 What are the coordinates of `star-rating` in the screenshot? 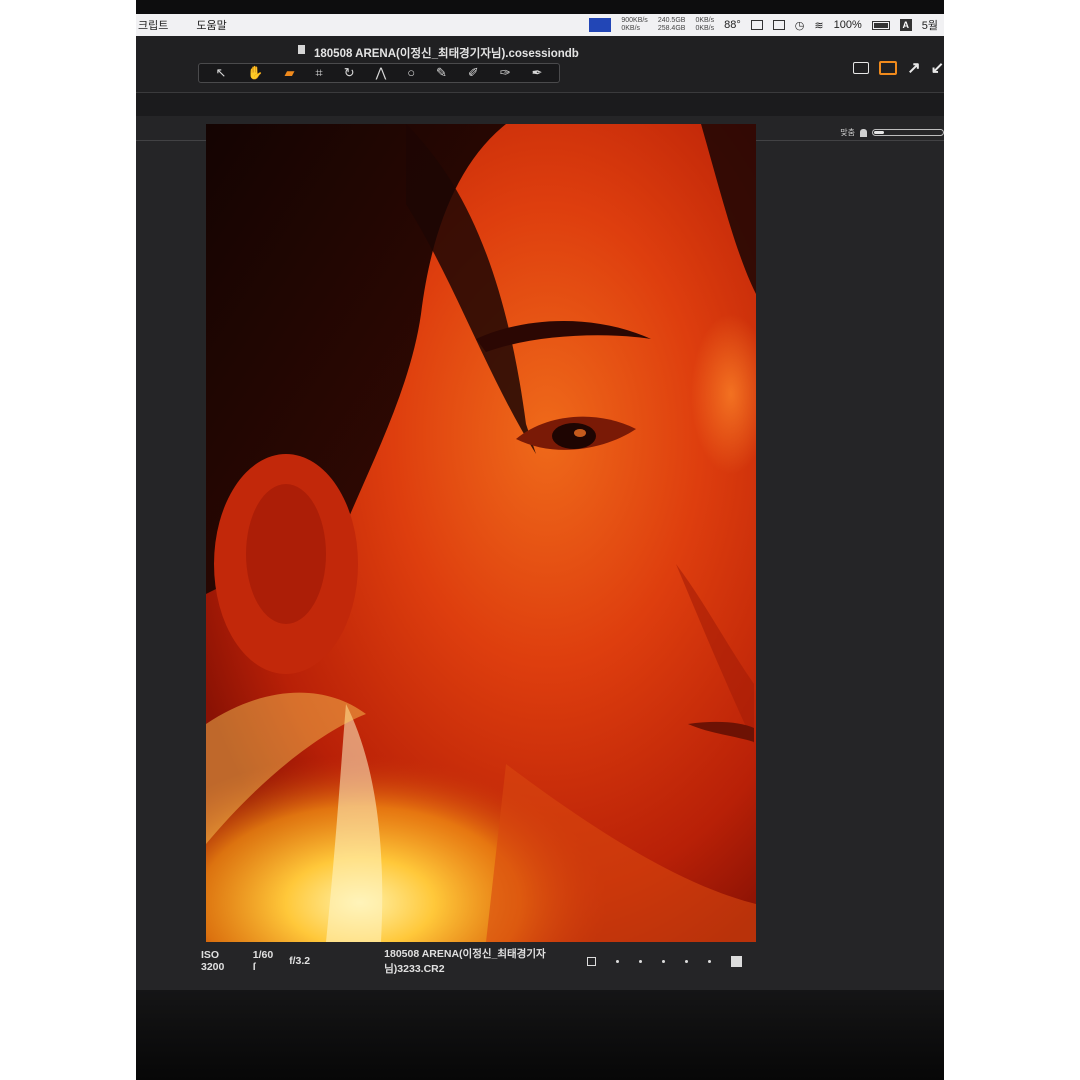 It's located at (671, 961).